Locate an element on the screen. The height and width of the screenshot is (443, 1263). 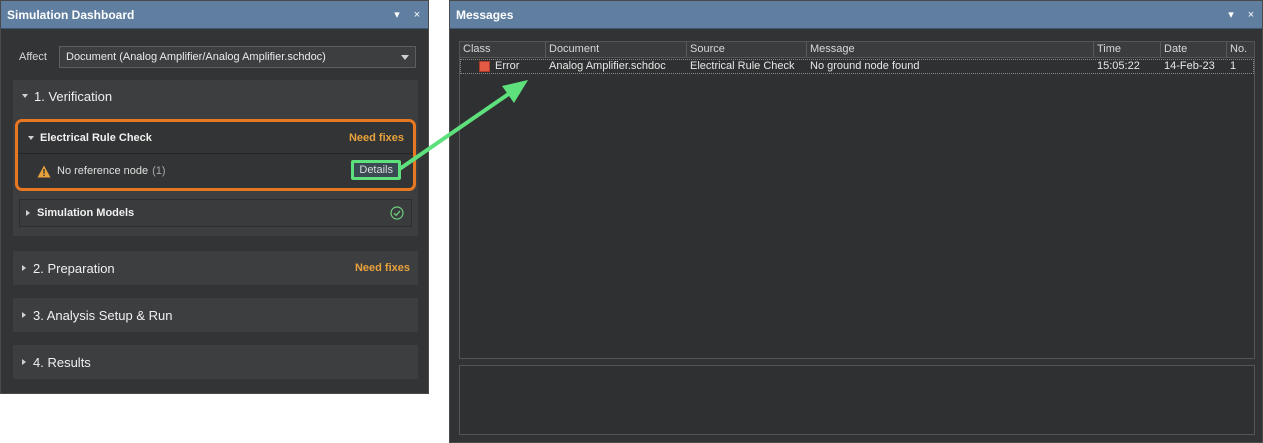
messages-title: Messages is located at coordinates (485, 14).